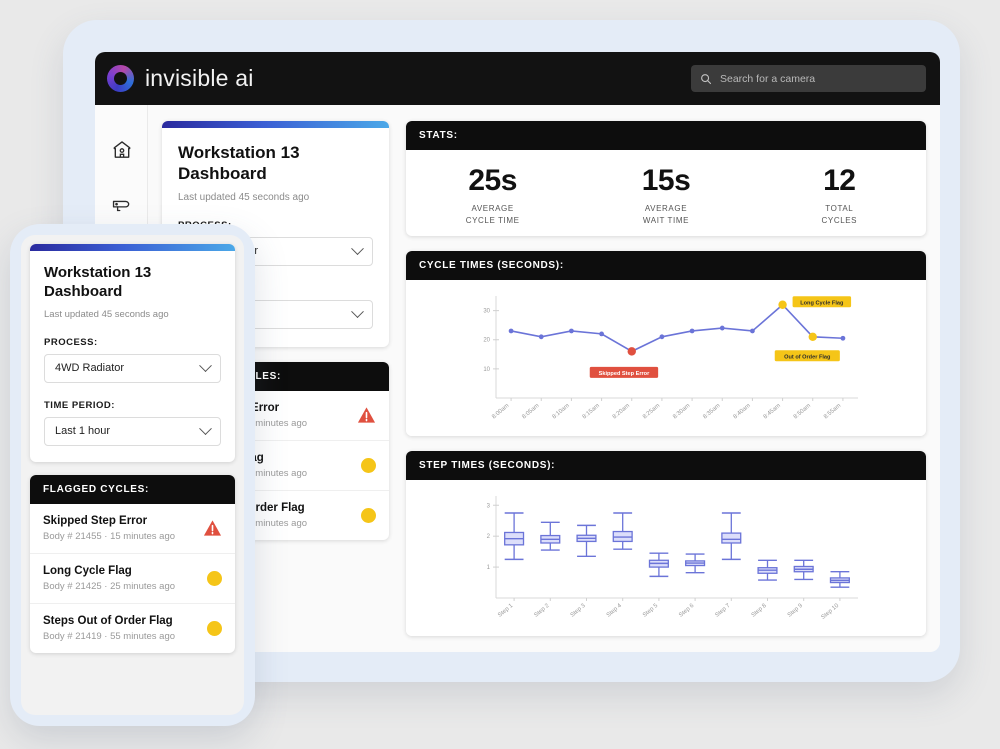  I want to click on camera-icon, so click(121, 205).